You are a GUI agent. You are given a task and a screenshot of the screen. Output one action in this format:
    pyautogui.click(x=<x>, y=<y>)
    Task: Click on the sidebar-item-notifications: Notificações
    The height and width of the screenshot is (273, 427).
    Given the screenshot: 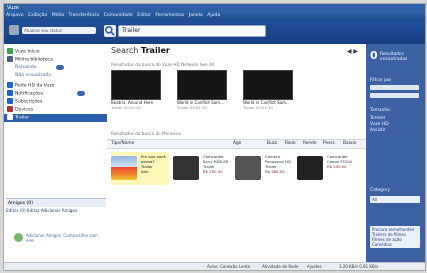 What is the action you would take?
    pyautogui.click(x=46, y=94)
    